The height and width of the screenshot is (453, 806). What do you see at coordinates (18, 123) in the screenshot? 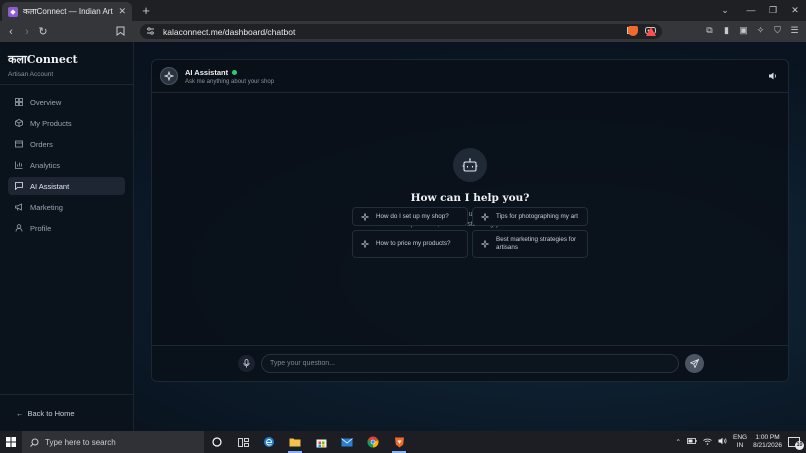
I see `box-icon` at bounding box center [18, 123].